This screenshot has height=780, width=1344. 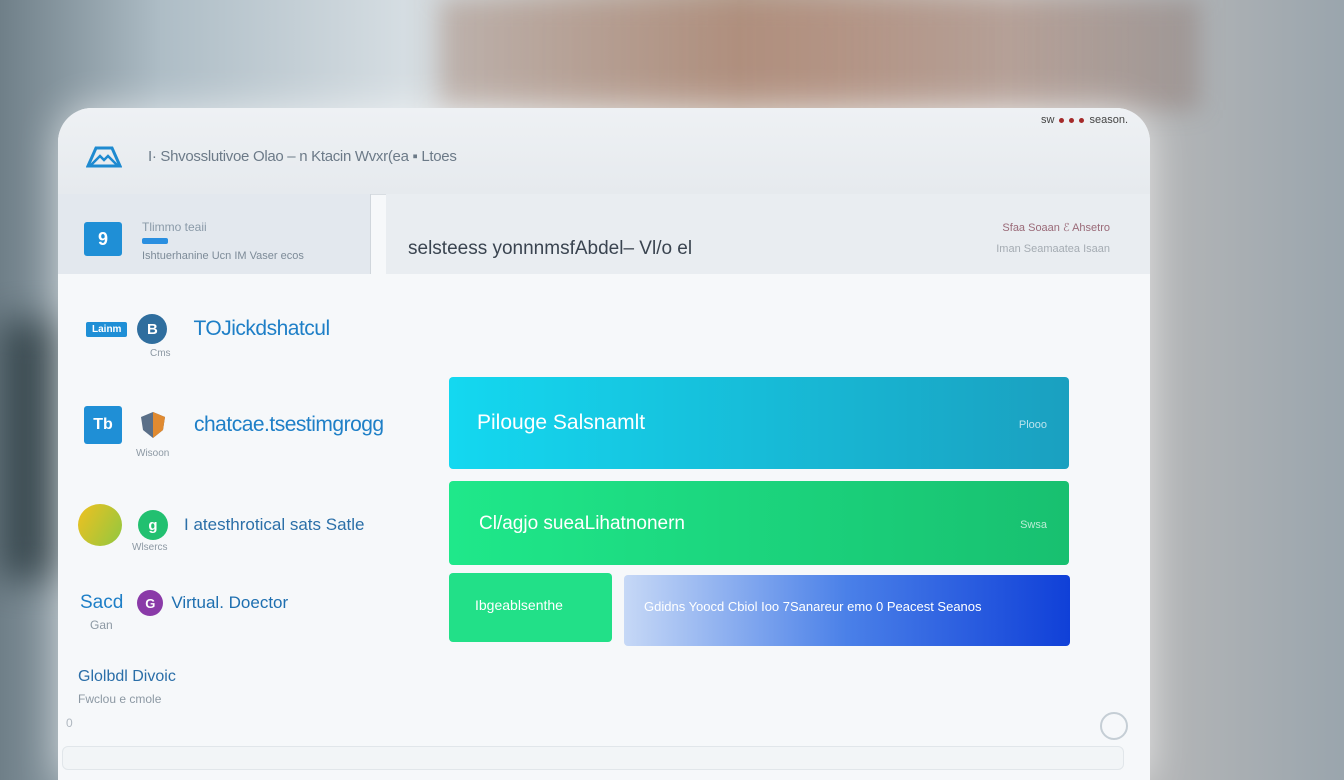 I want to click on nav-item-testing: Tb chatcae.tsestimgrogg, so click(x=234, y=425).